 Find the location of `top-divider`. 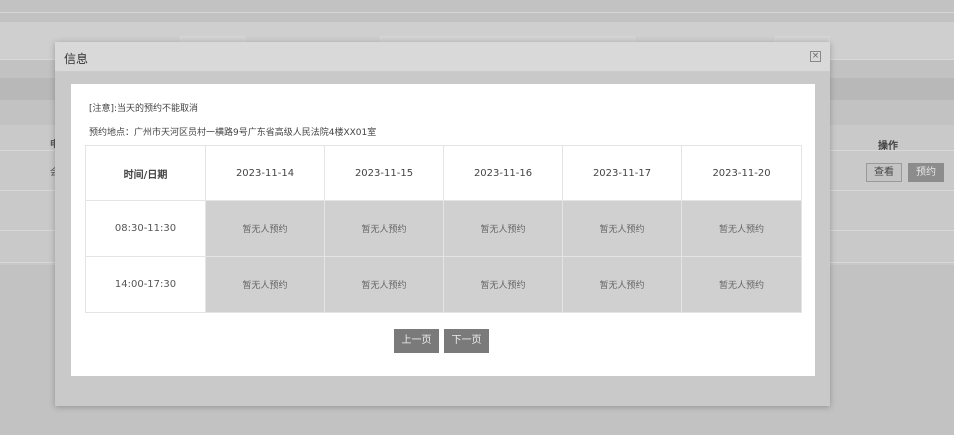

top-divider is located at coordinates (477, 12).